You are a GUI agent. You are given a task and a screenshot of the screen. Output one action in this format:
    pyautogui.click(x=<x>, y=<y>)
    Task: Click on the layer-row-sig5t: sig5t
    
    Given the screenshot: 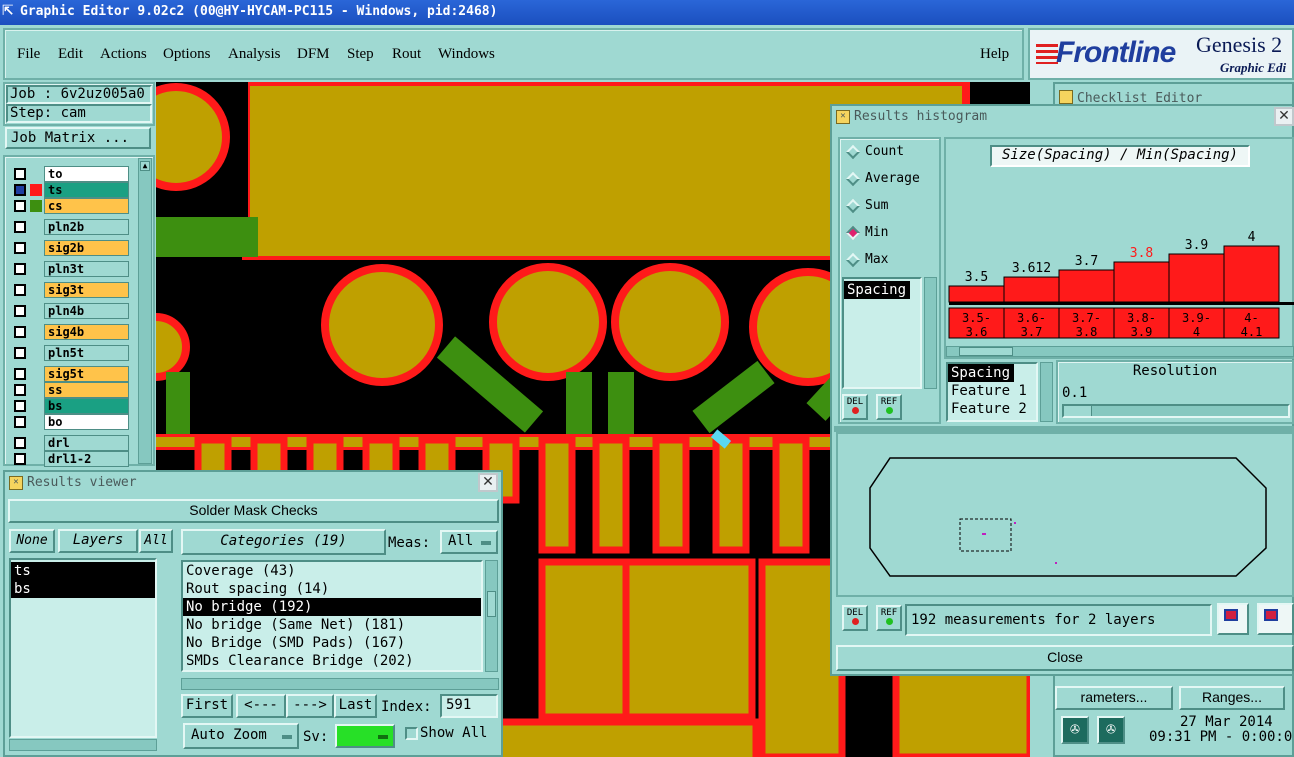 What is the action you would take?
    pyautogui.click(x=70, y=374)
    